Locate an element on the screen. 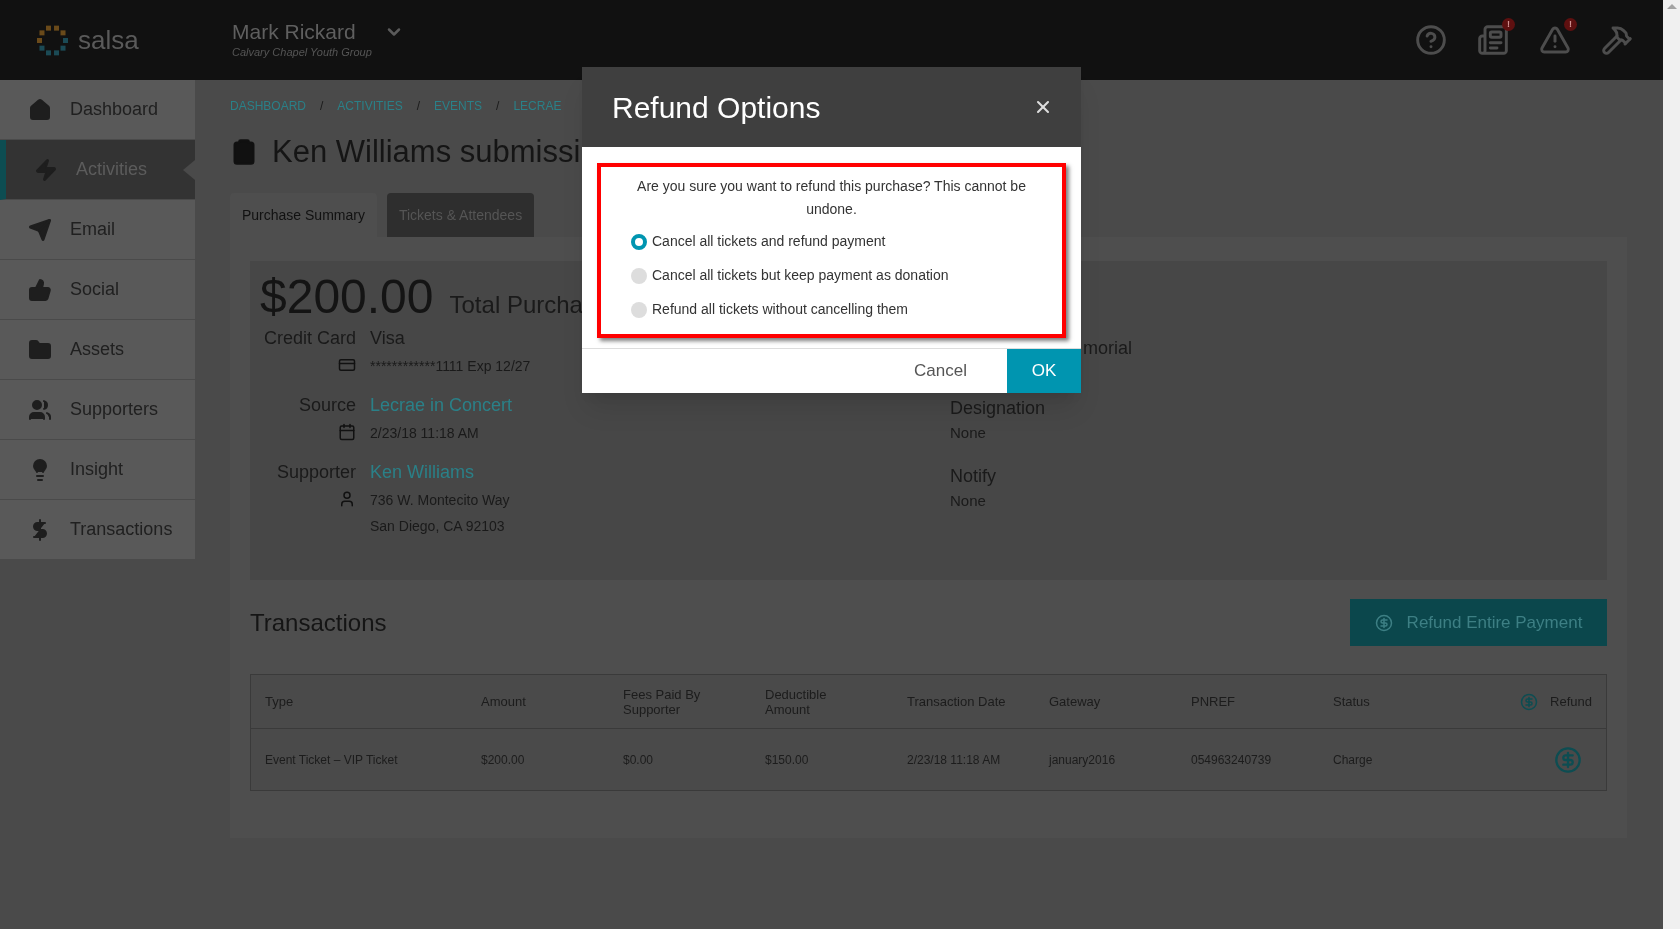 The width and height of the screenshot is (1680, 929). home-icon is located at coordinates (40, 109).